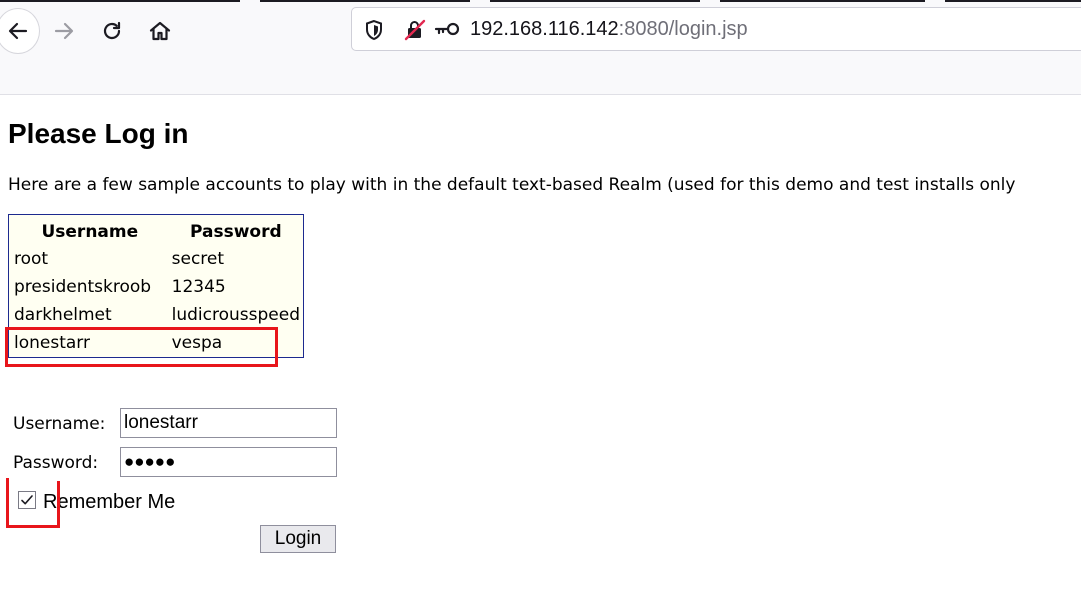 The height and width of the screenshot is (590, 1081). Describe the element at coordinates (198, 287) in the screenshot. I see `password-cell: 12345` at that location.